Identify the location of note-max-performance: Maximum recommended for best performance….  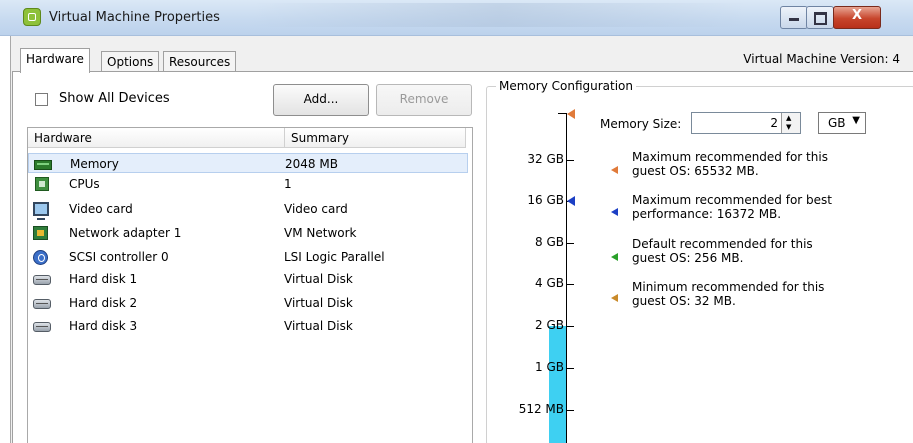
(732, 207).